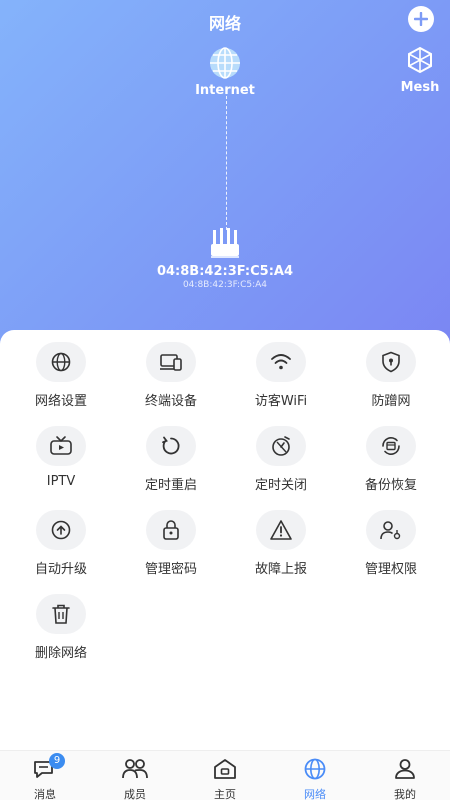 The width and height of the screenshot is (450, 800). What do you see at coordinates (390, 485) in the screenshot?
I see `feature-label: 备份恢复` at bounding box center [390, 485].